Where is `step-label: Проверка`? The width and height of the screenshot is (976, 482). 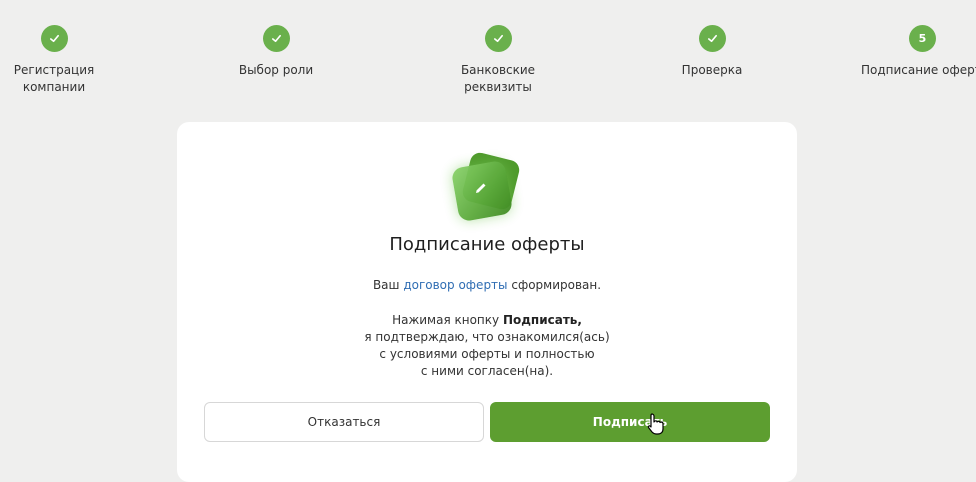
step-label: Проверка is located at coordinates (712, 70).